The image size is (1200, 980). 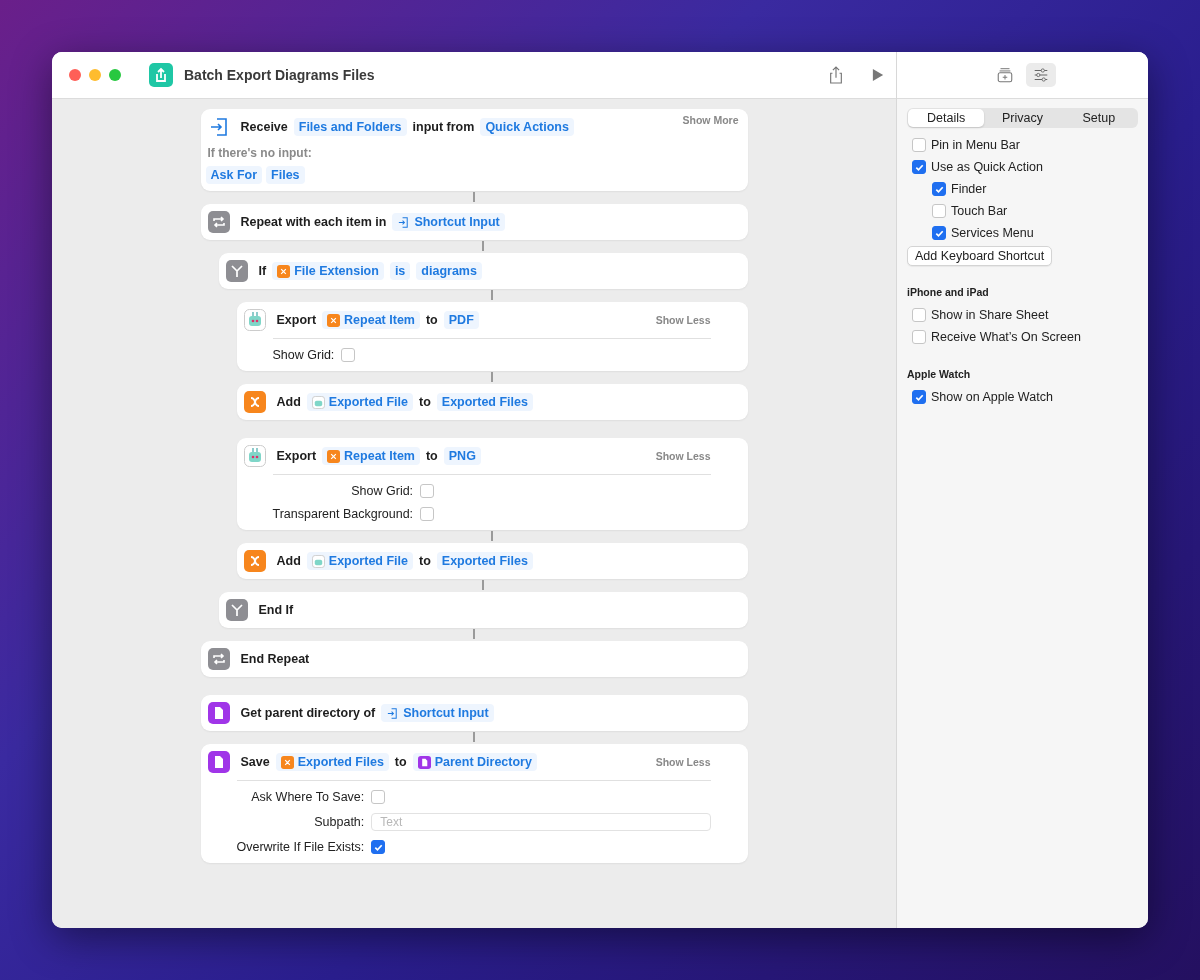 I want to click on add-shortcut-button: Add Keyboard Shortcut, so click(x=980, y=256).